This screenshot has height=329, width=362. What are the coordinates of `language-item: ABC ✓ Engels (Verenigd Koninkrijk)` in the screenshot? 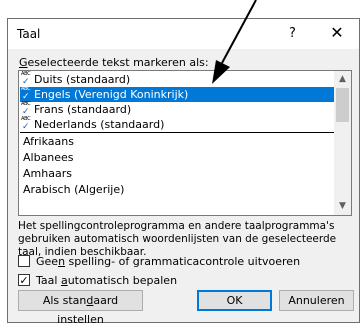 It's located at (177, 94).